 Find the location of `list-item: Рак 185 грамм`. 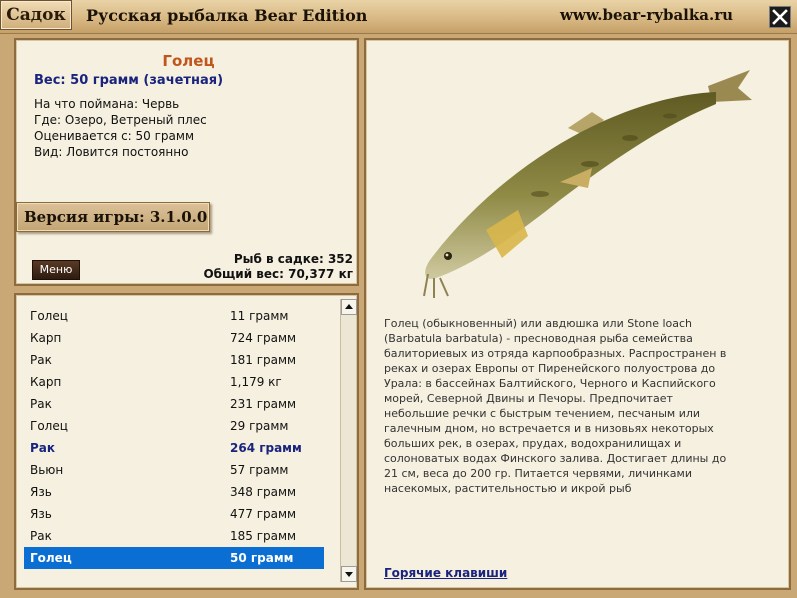

list-item: Рак 185 грамм is located at coordinates (174, 536).